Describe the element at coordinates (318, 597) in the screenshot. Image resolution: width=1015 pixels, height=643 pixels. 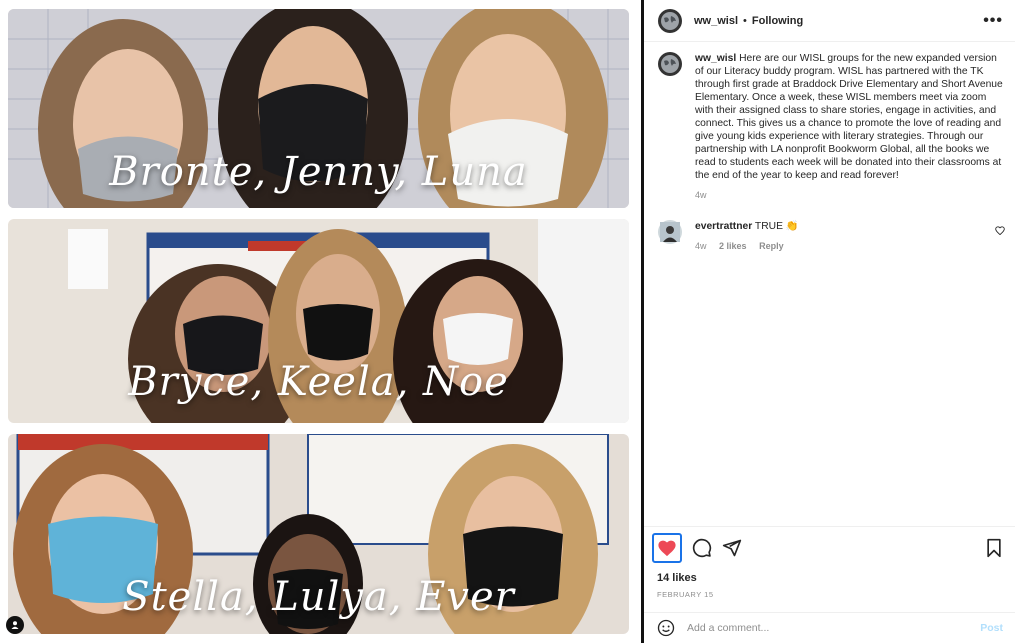
I see `photo-3-caption: Stella, Lulya, Ever` at that location.